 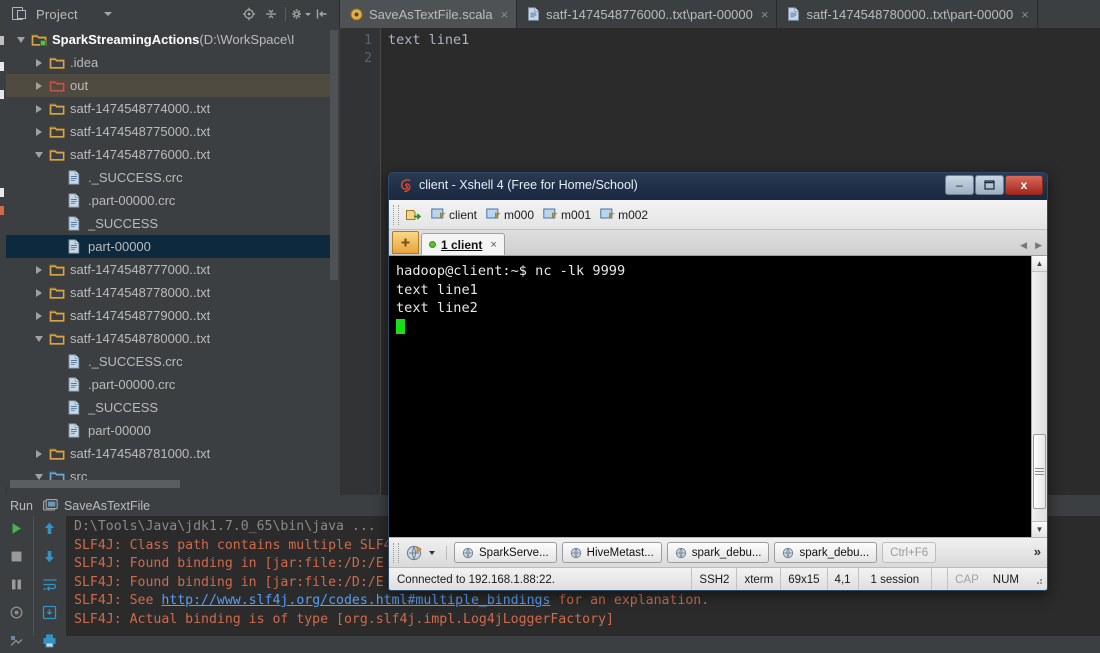 I want to click on status-size: 69x15, so click(x=804, y=578).